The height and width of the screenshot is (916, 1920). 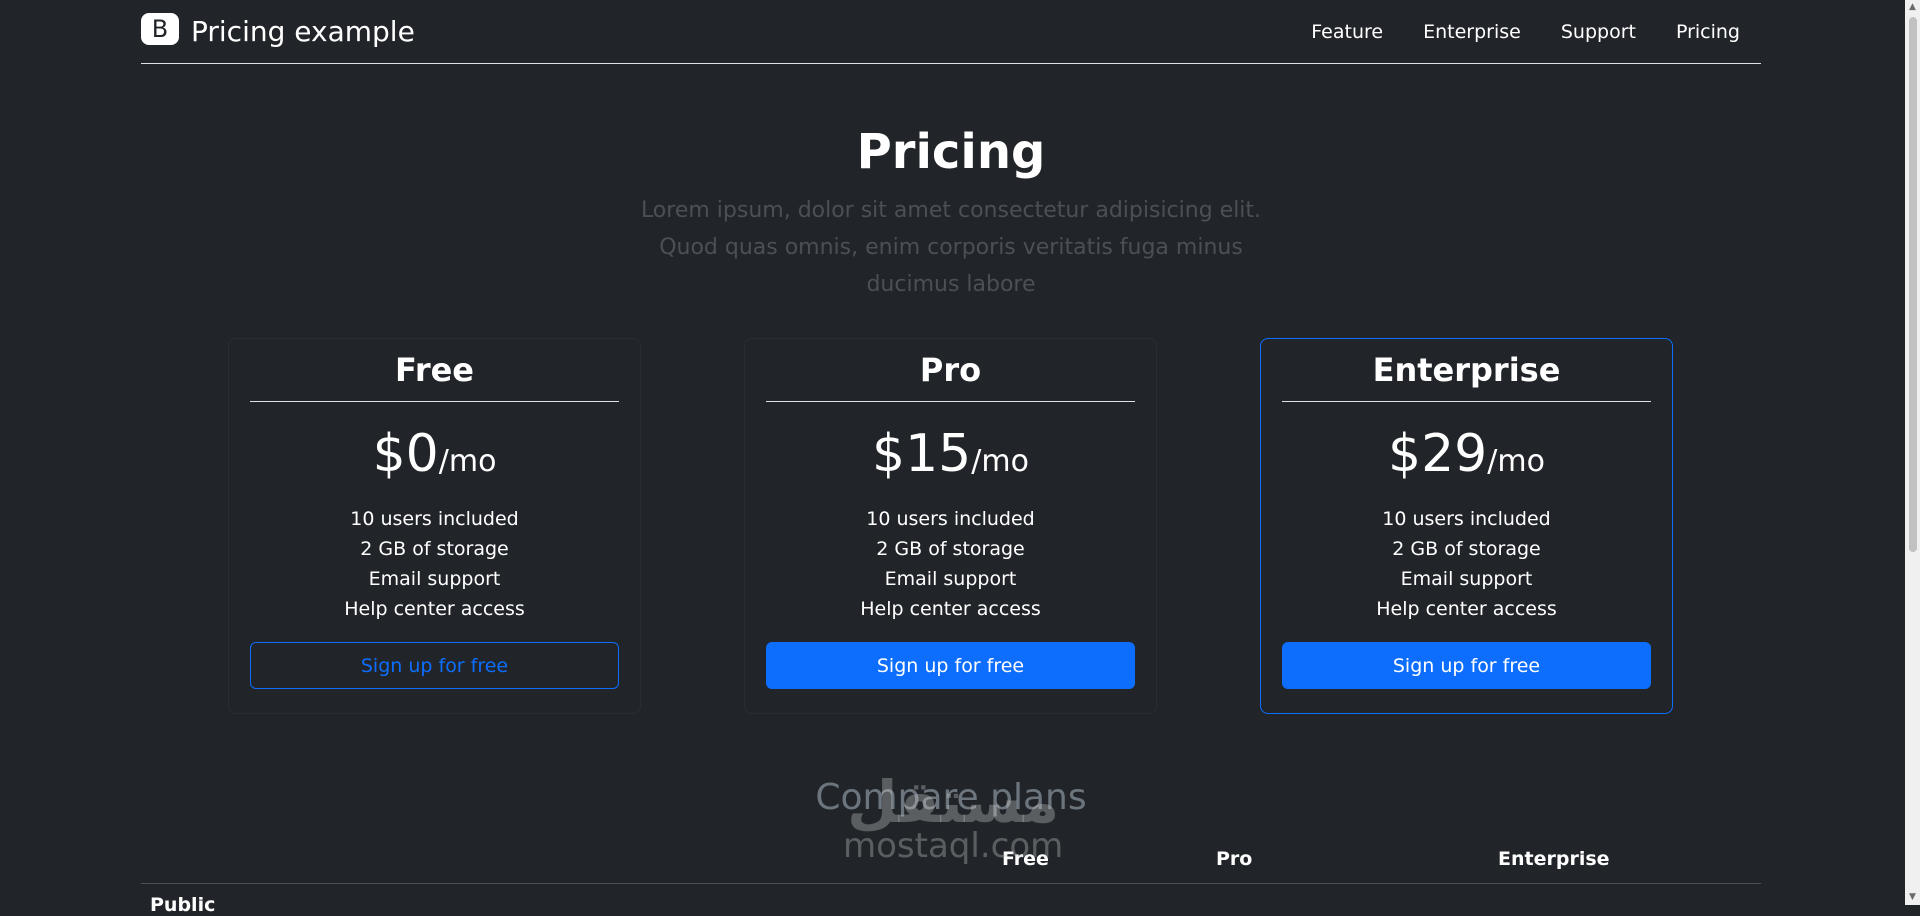 I want to click on table-row-label: Public, so click(x=183, y=905).